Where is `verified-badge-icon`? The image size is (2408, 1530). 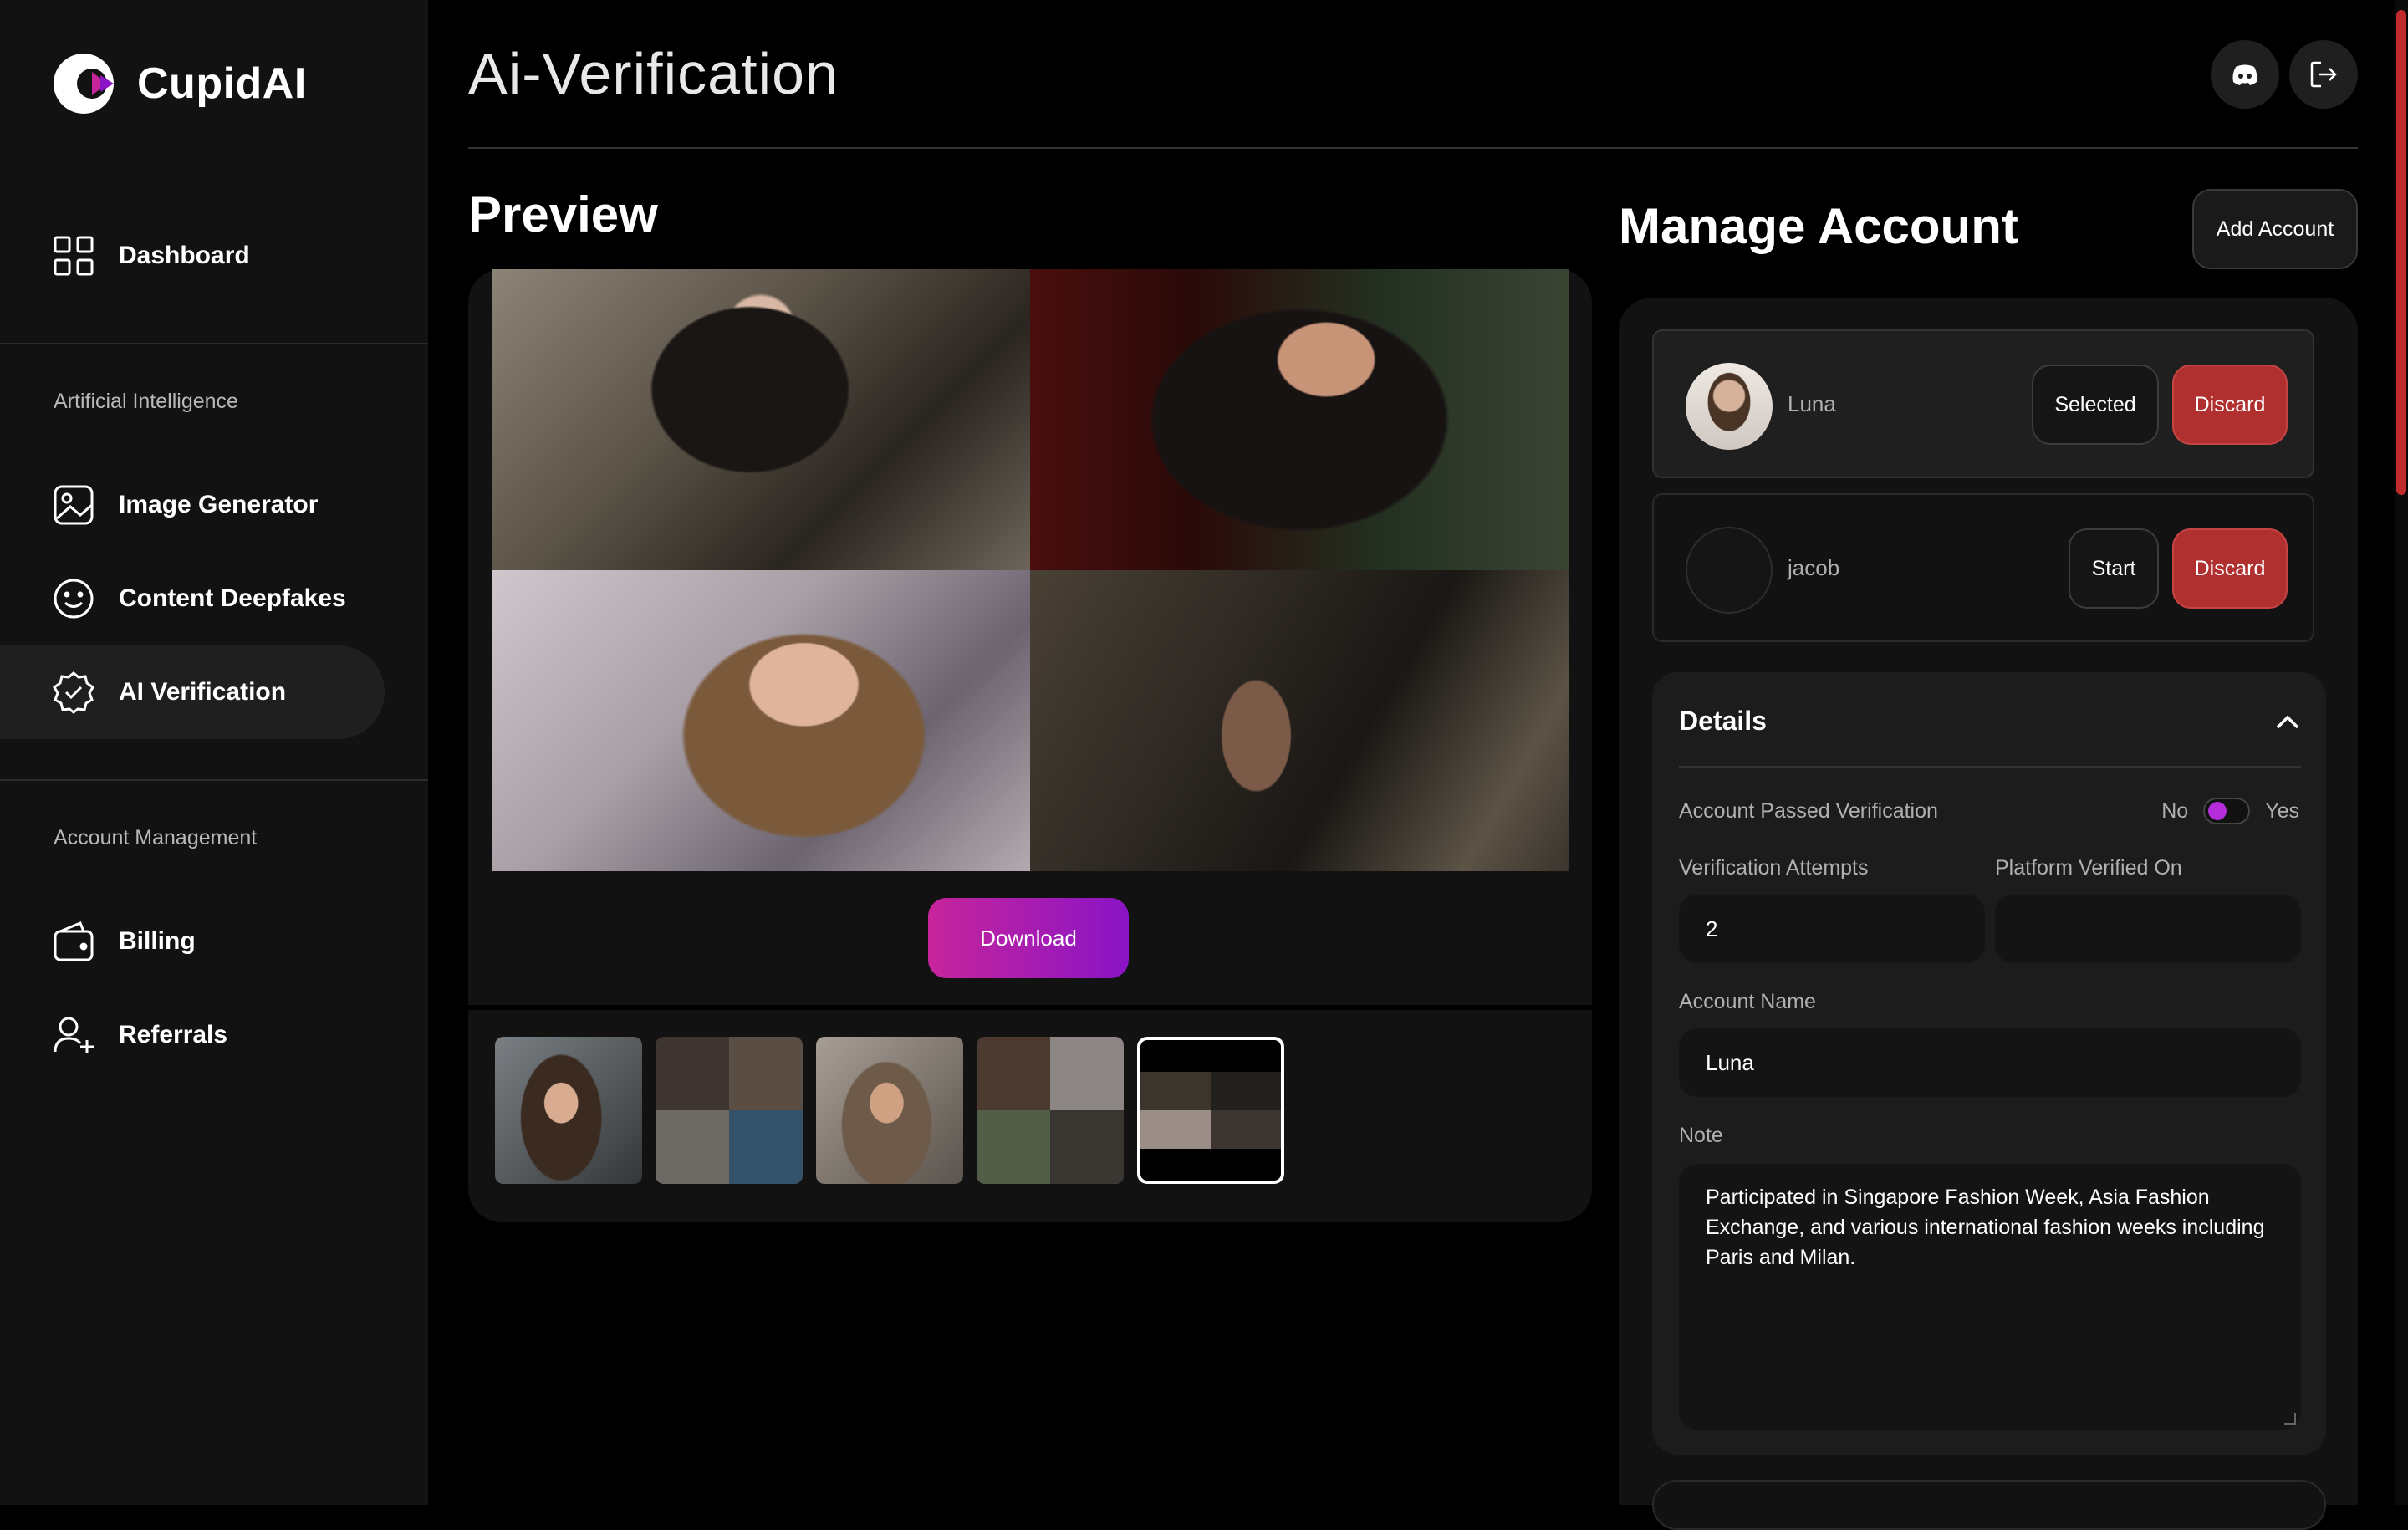
verified-badge-icon is located at coordinates (74, 692).